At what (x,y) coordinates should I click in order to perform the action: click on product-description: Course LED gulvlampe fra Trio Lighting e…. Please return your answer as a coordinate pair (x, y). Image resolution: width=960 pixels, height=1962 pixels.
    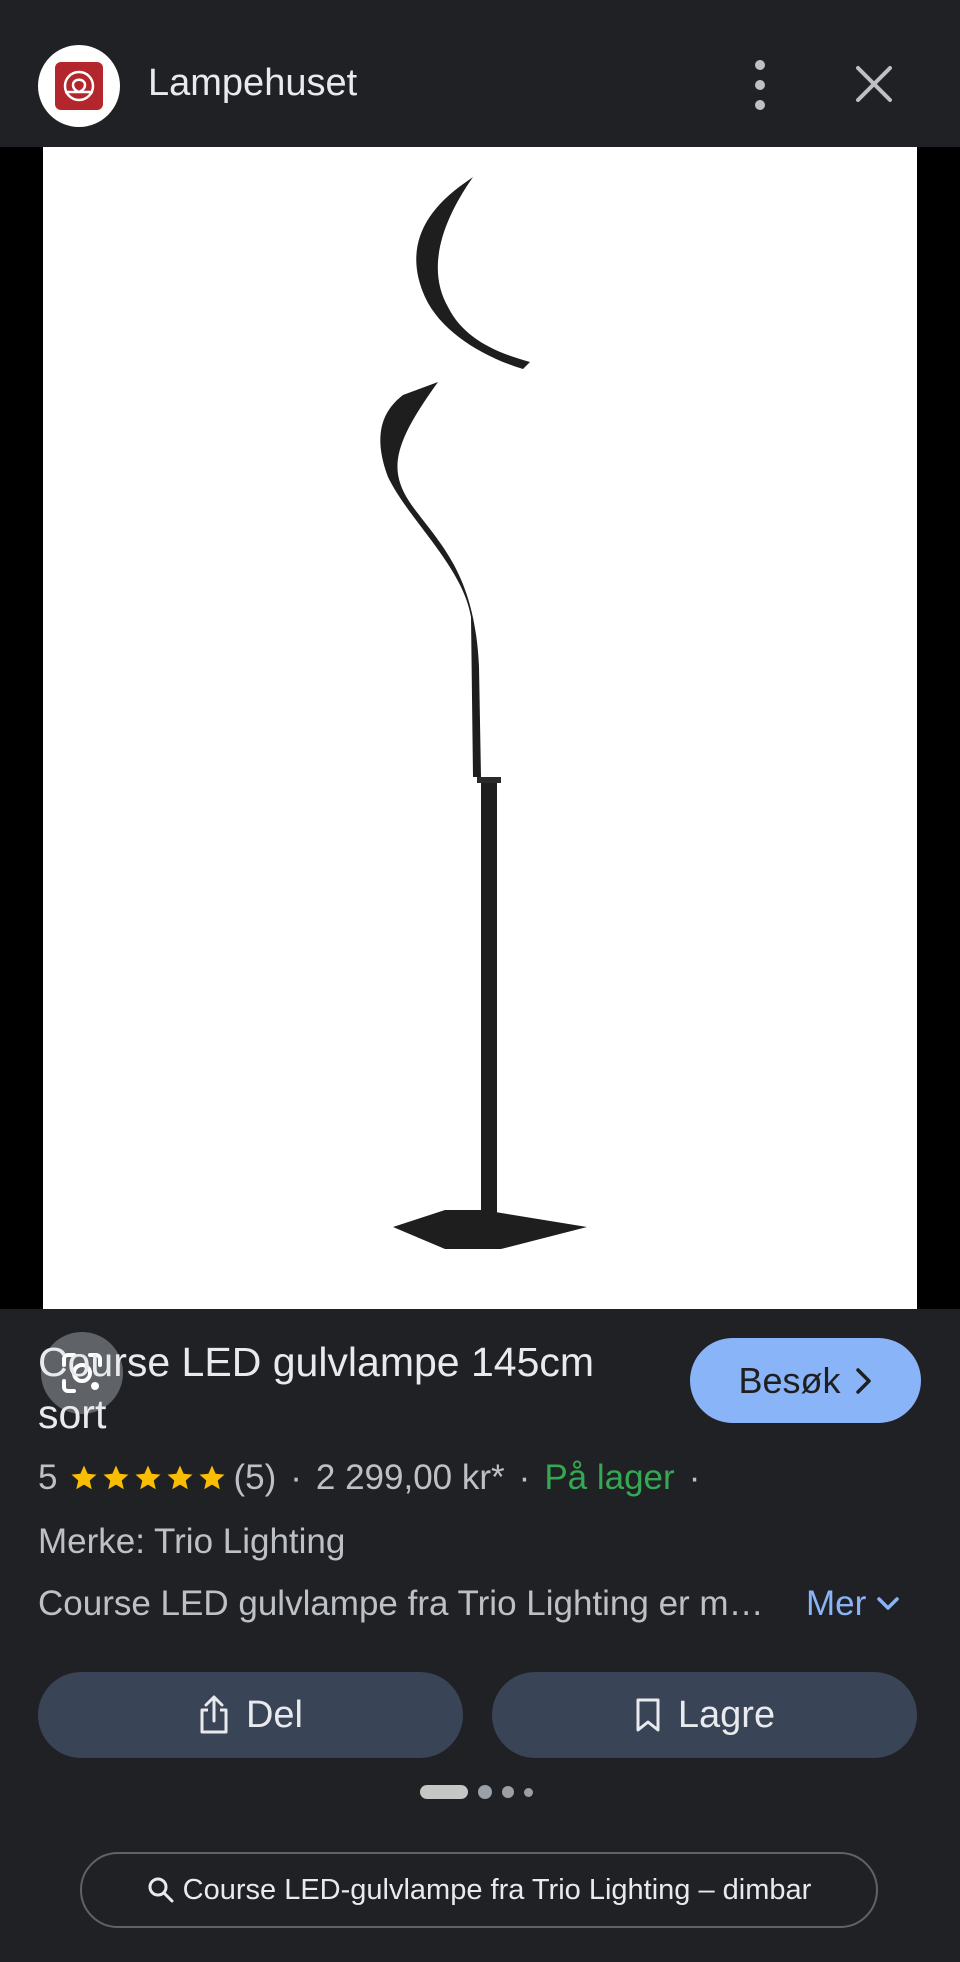
    Looking at the image, I should click on (408, 1603).